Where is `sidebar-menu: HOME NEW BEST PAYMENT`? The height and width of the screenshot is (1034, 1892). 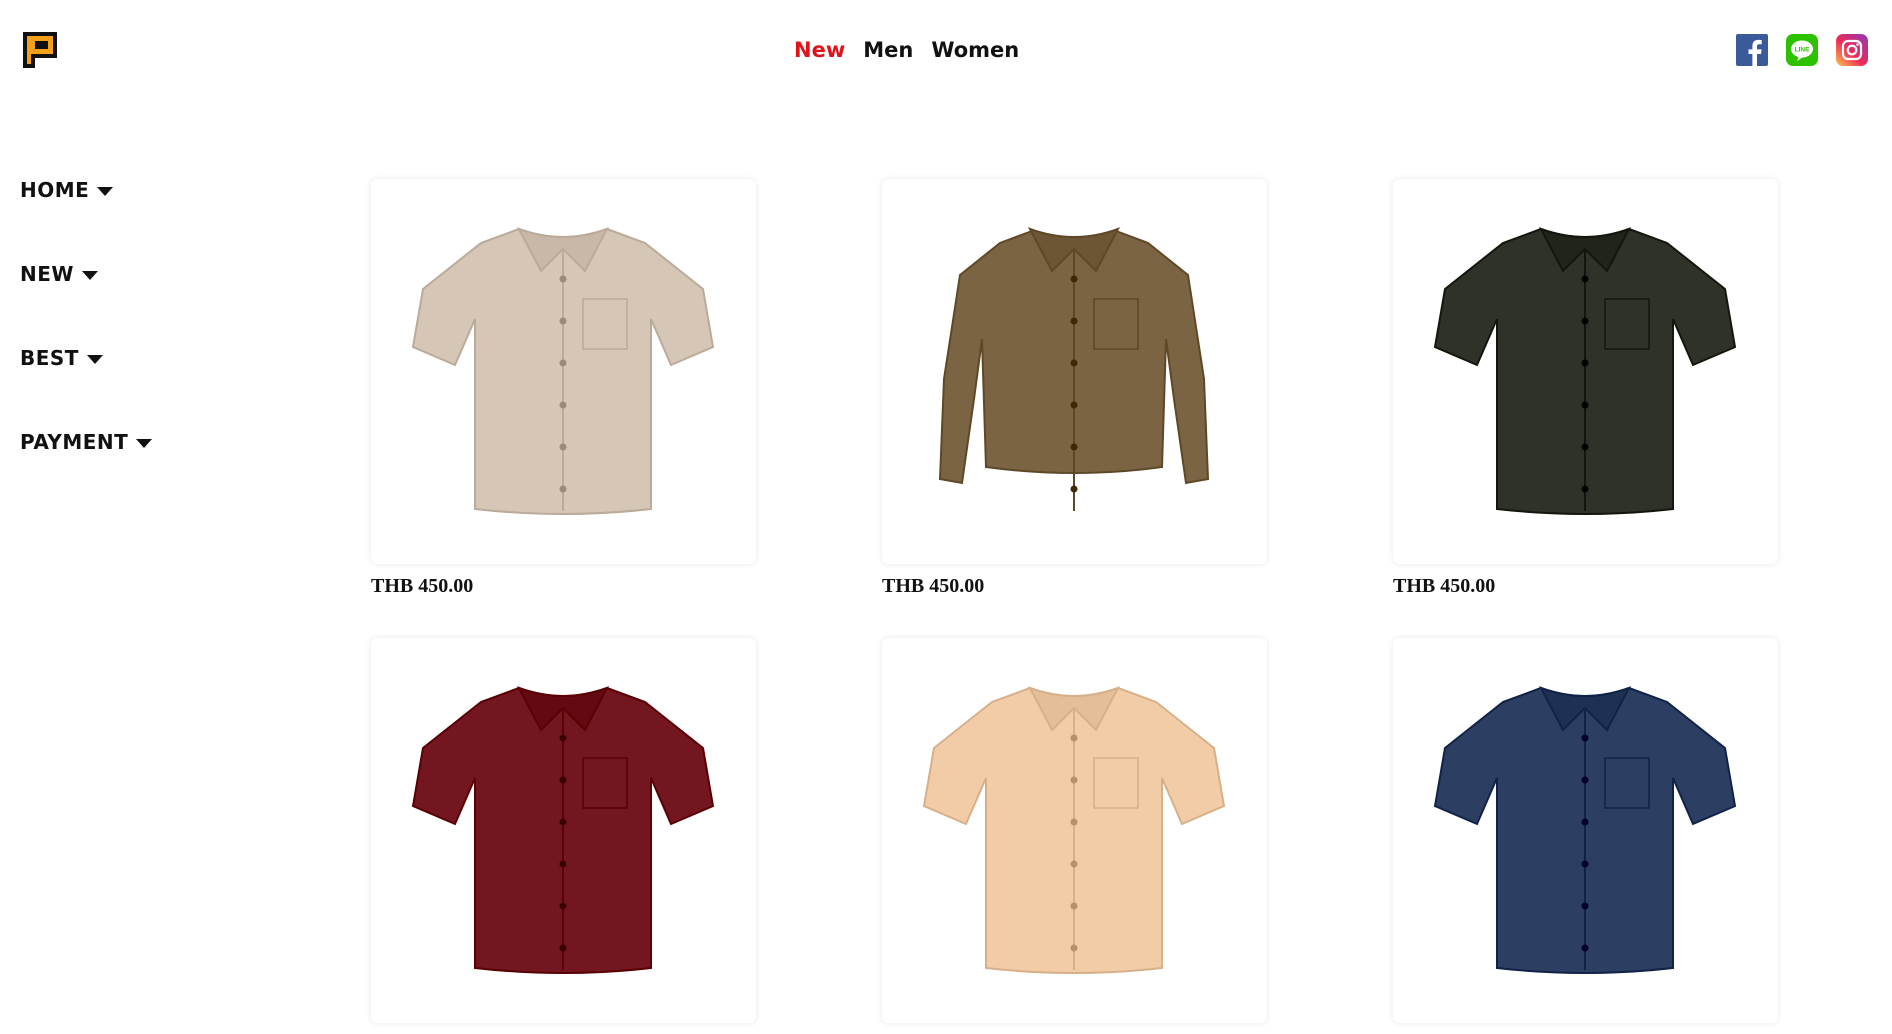 sidebar-menu: HOME NEW BEST PAYMENT is located at coordinates (86, 346).